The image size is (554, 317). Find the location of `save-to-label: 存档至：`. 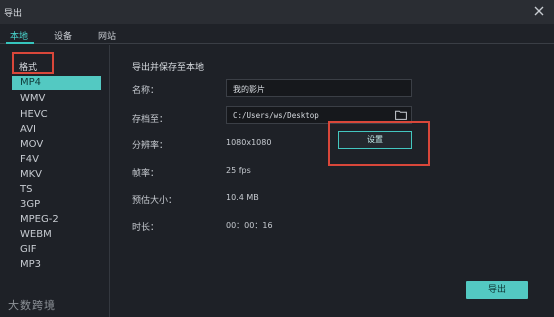

save-to-label: 存档至： is located at coordinates (150, 120).